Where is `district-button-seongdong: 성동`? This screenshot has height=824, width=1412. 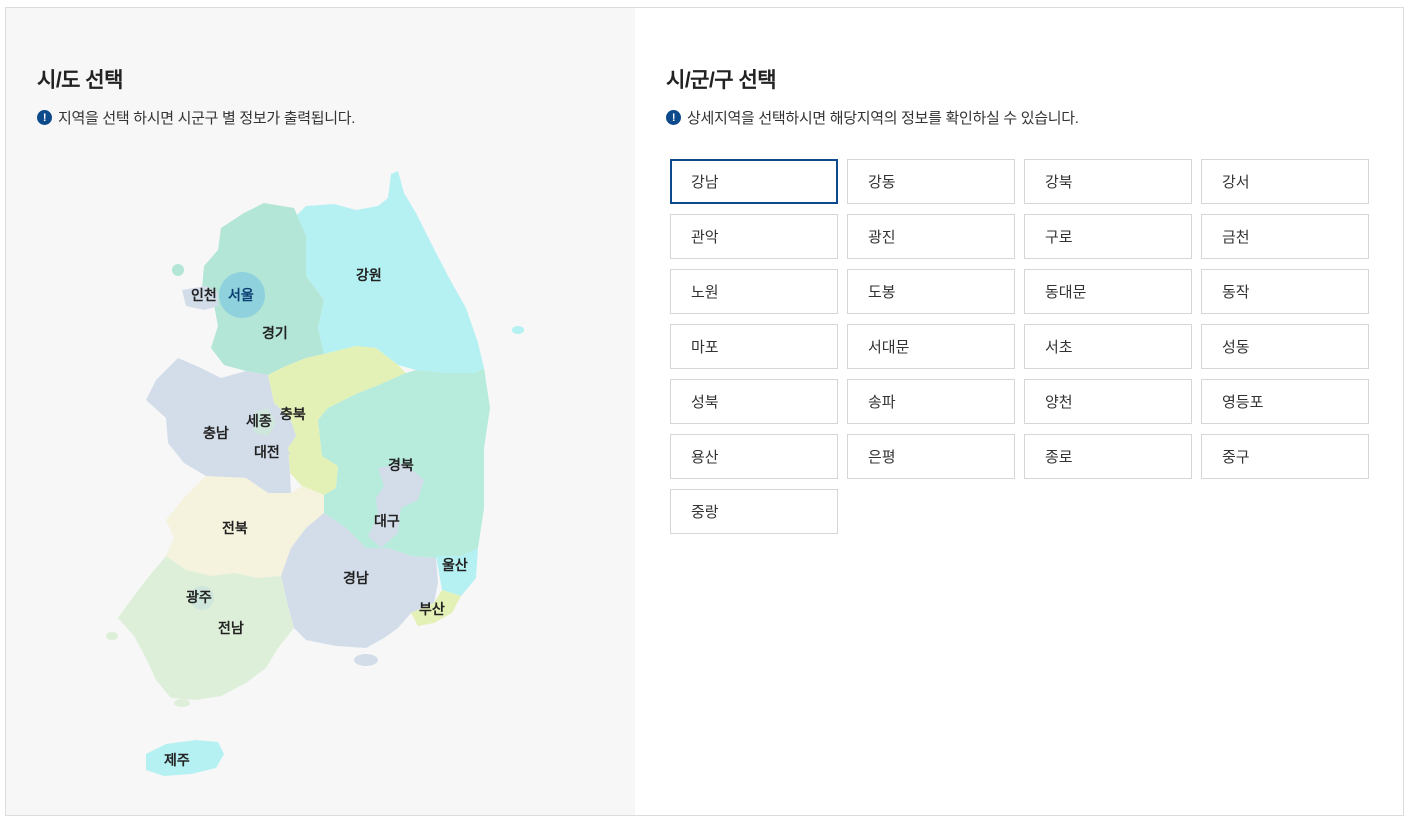
district-button-seongdong: 성동 is located at coordinates (1285, 346).